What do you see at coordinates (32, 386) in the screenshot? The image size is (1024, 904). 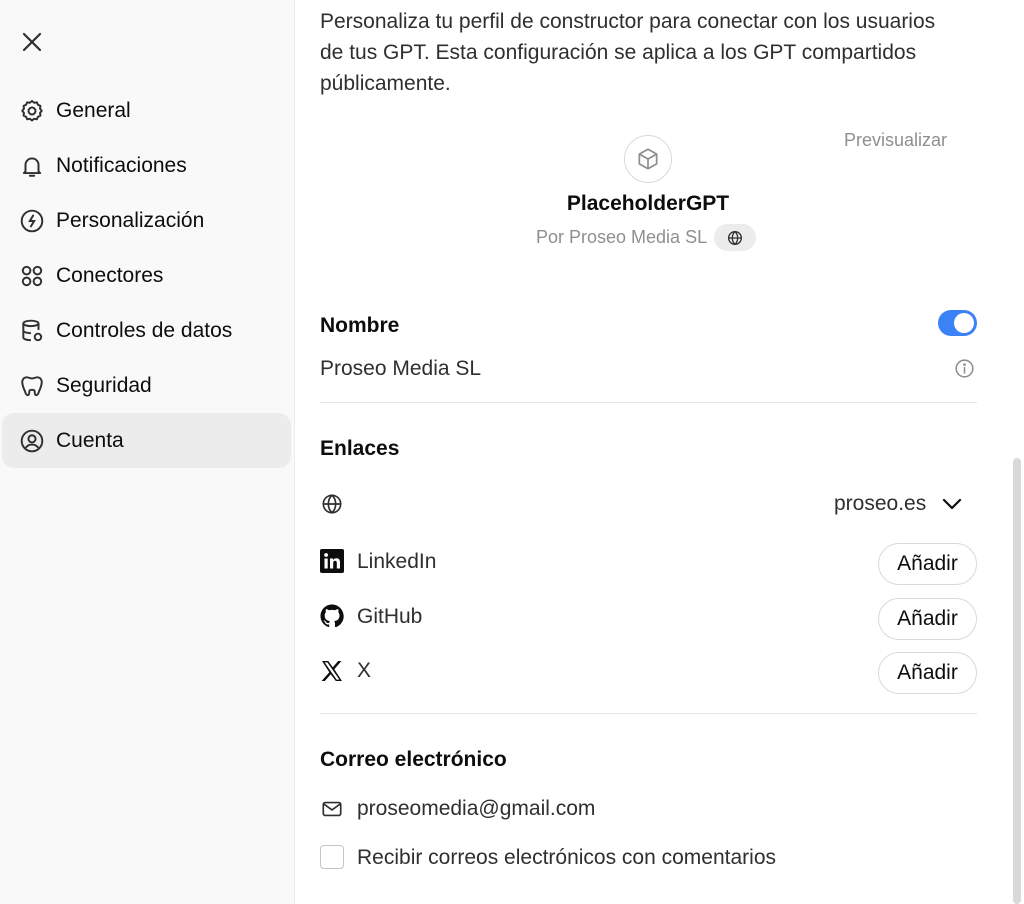 I see `security-icon` at bounding box center [32, 386].